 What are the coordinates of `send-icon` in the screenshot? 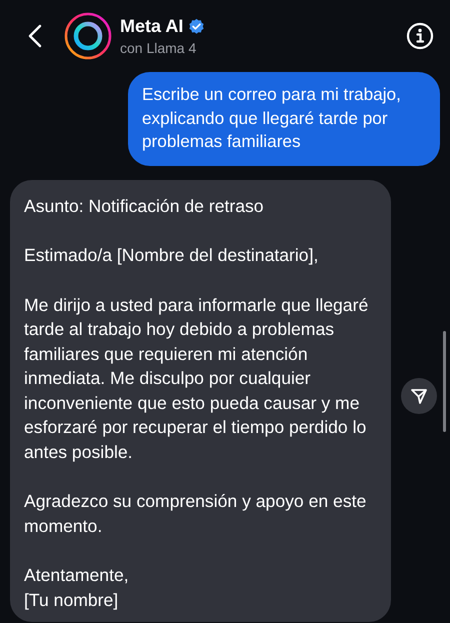 It's located at (419, 396).